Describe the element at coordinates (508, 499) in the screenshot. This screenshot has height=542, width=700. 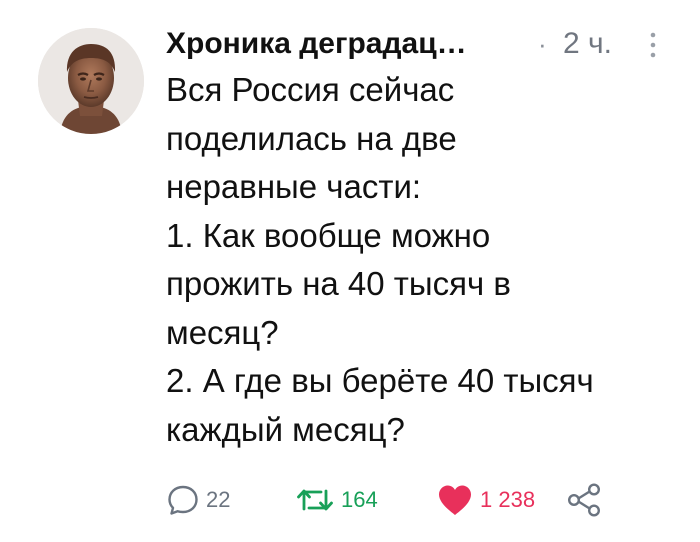
I see `like-count: 1 238` at that location.